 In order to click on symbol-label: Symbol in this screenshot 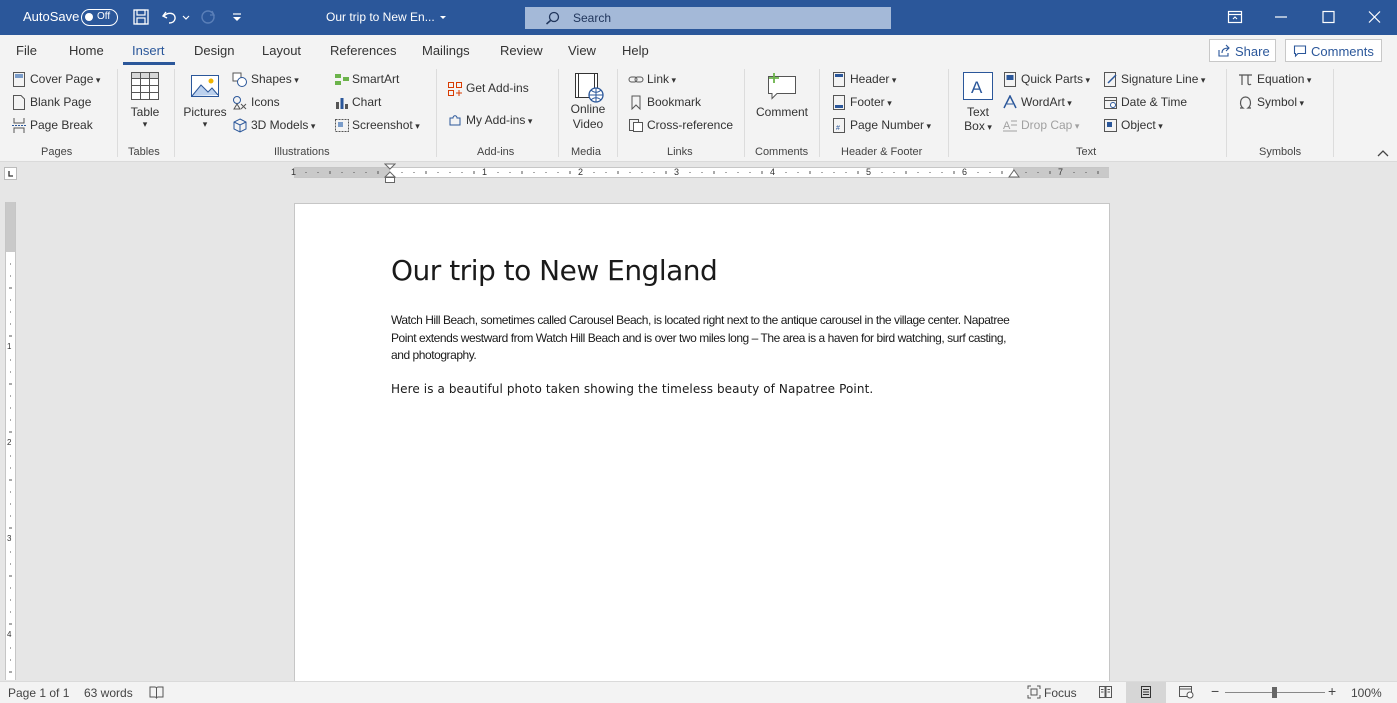, I will do `click(1277, 102)`.